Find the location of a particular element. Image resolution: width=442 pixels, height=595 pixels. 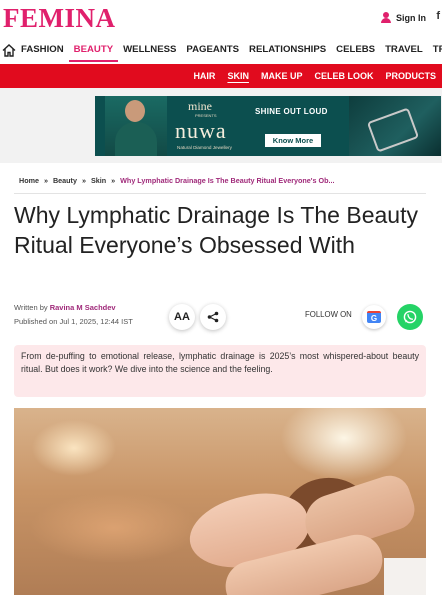

nav-item-pageants: PAGEANTS is located at coordinates (212, 50).